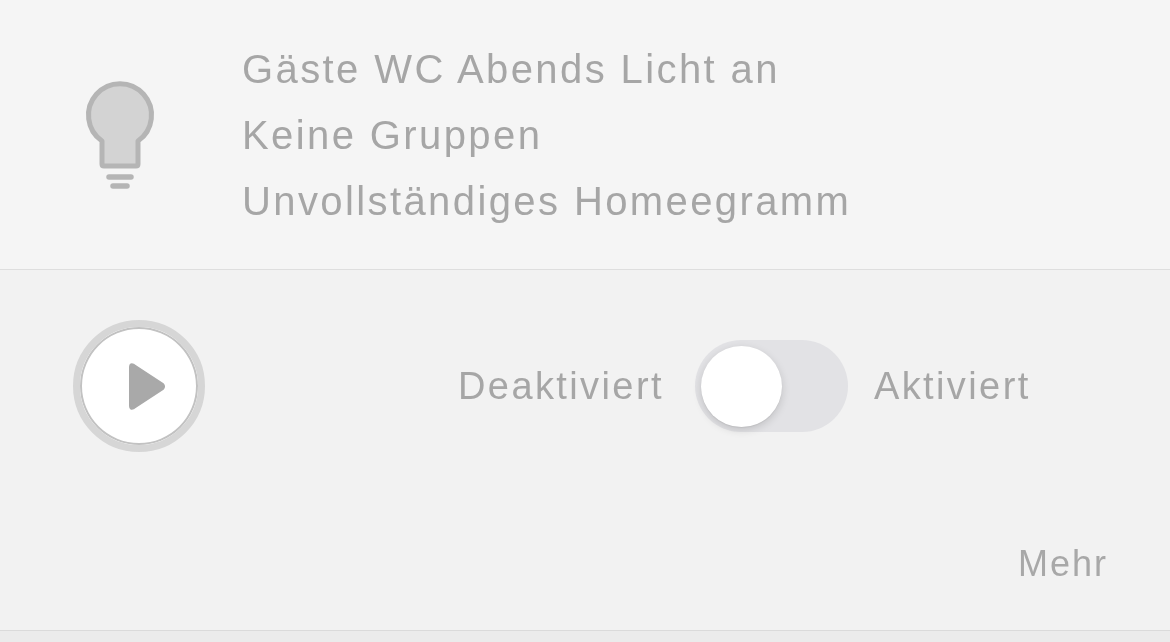 This screenshot has width=1170, height=642. What do you see at coordinates (547, 201) in the screenshot?
I see `status-text: Unvollständiges Homeegramm` at bounding box center [547, 201].